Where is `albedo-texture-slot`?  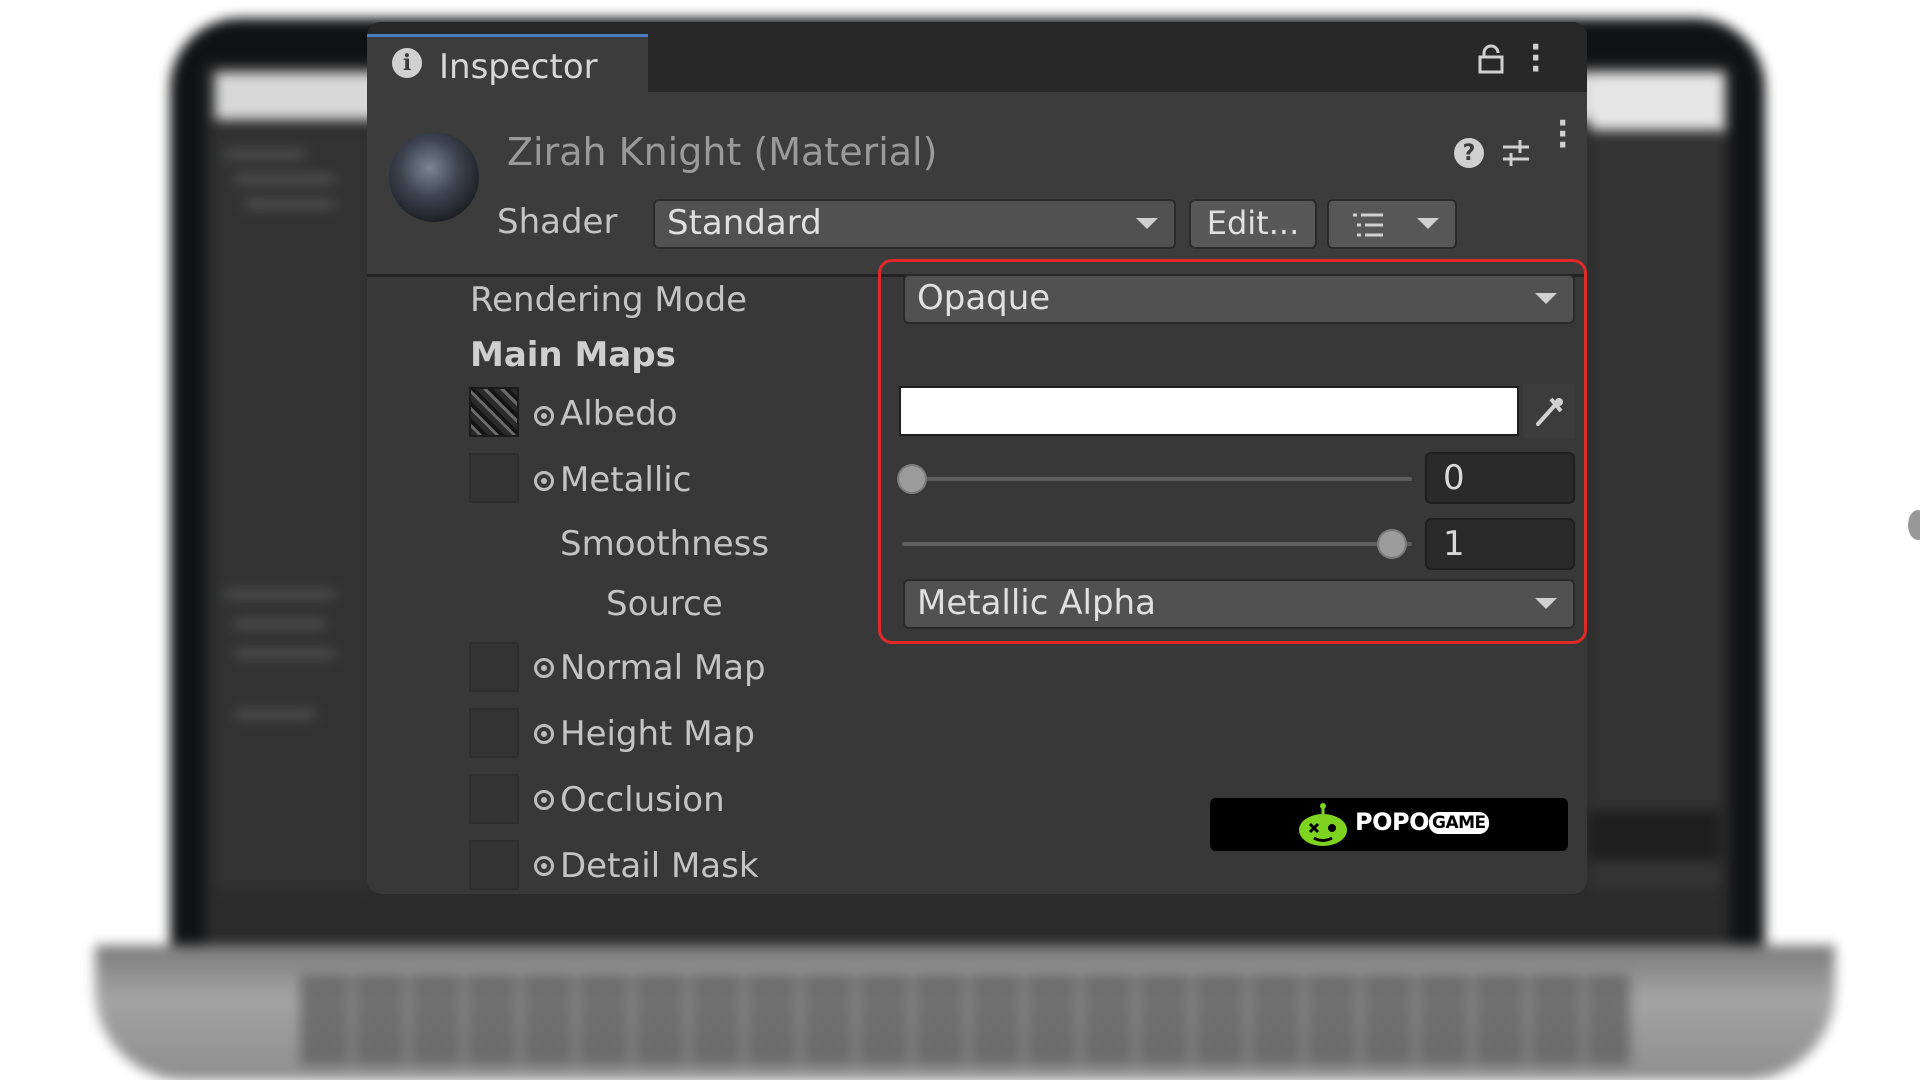
albedo-texture-slot is located at coordinates (494, 412).